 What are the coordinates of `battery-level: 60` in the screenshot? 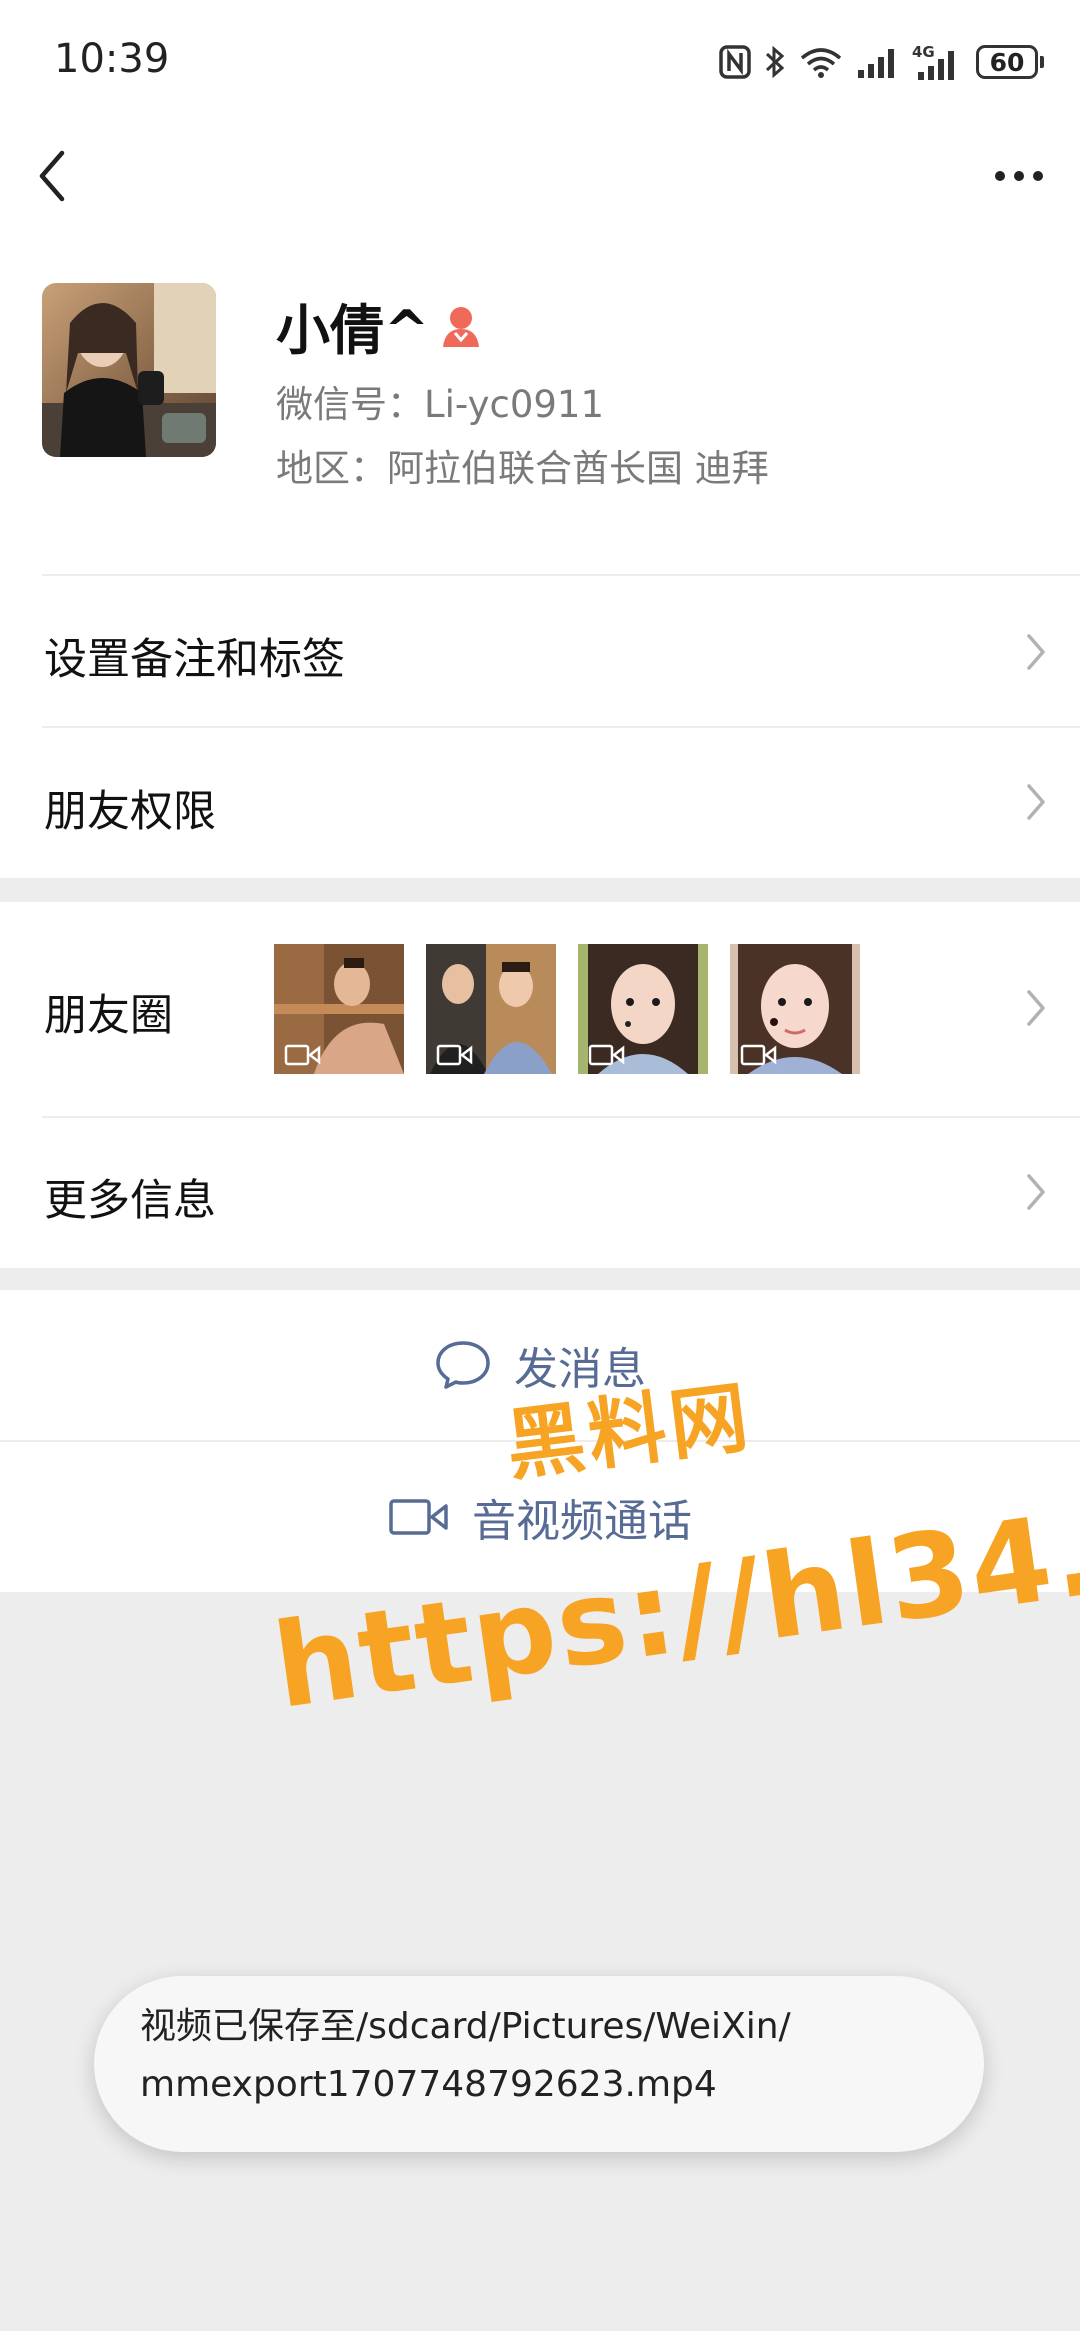 It's located at (1007, 62).